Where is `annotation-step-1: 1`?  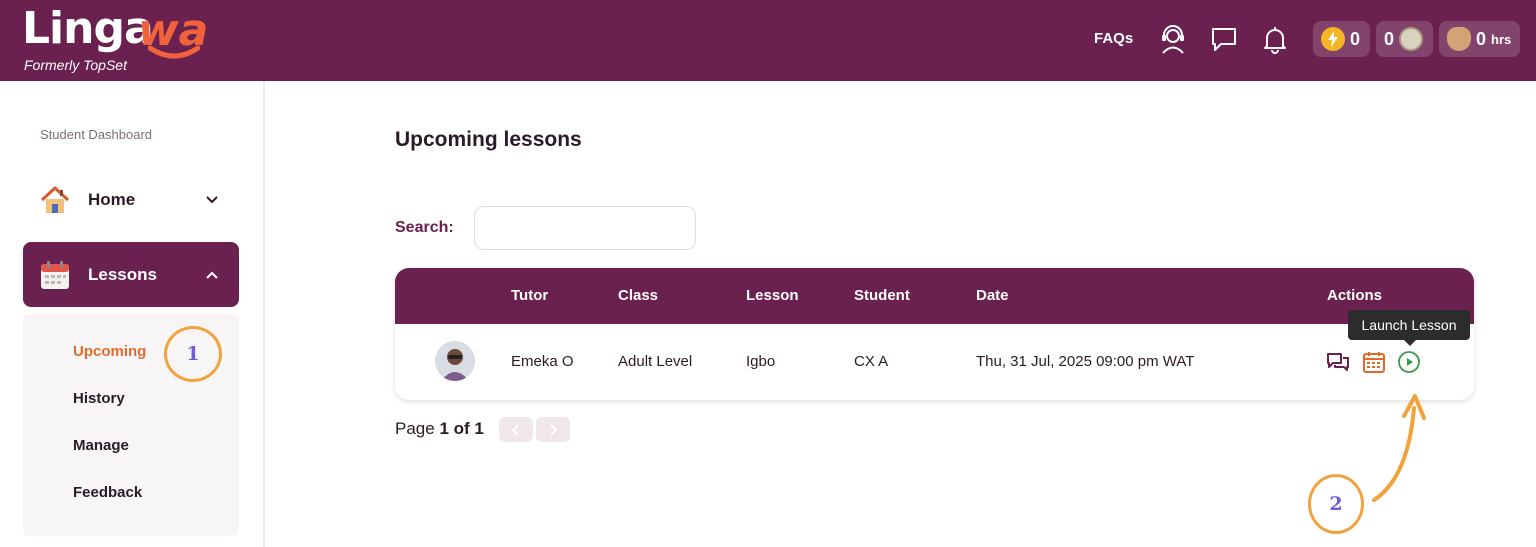 annotation-step-1: 1 is located at coordinates (193, 354).